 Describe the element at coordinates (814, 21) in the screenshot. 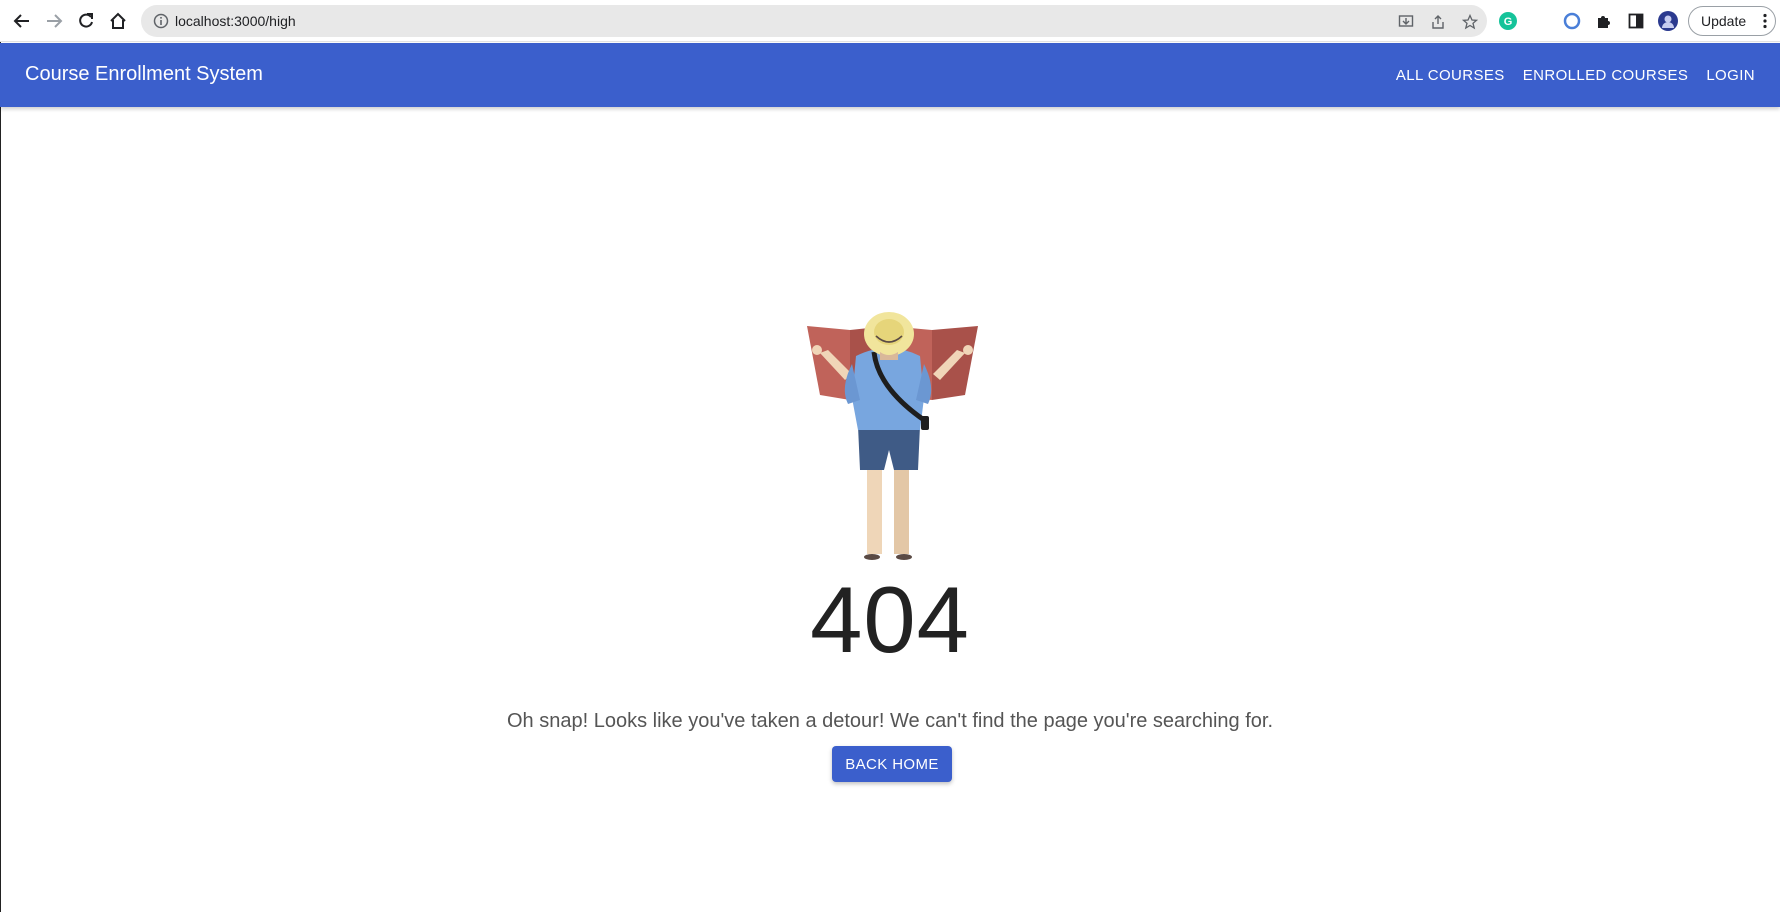

I see `address-bar: localhost:3000/high` at that location.